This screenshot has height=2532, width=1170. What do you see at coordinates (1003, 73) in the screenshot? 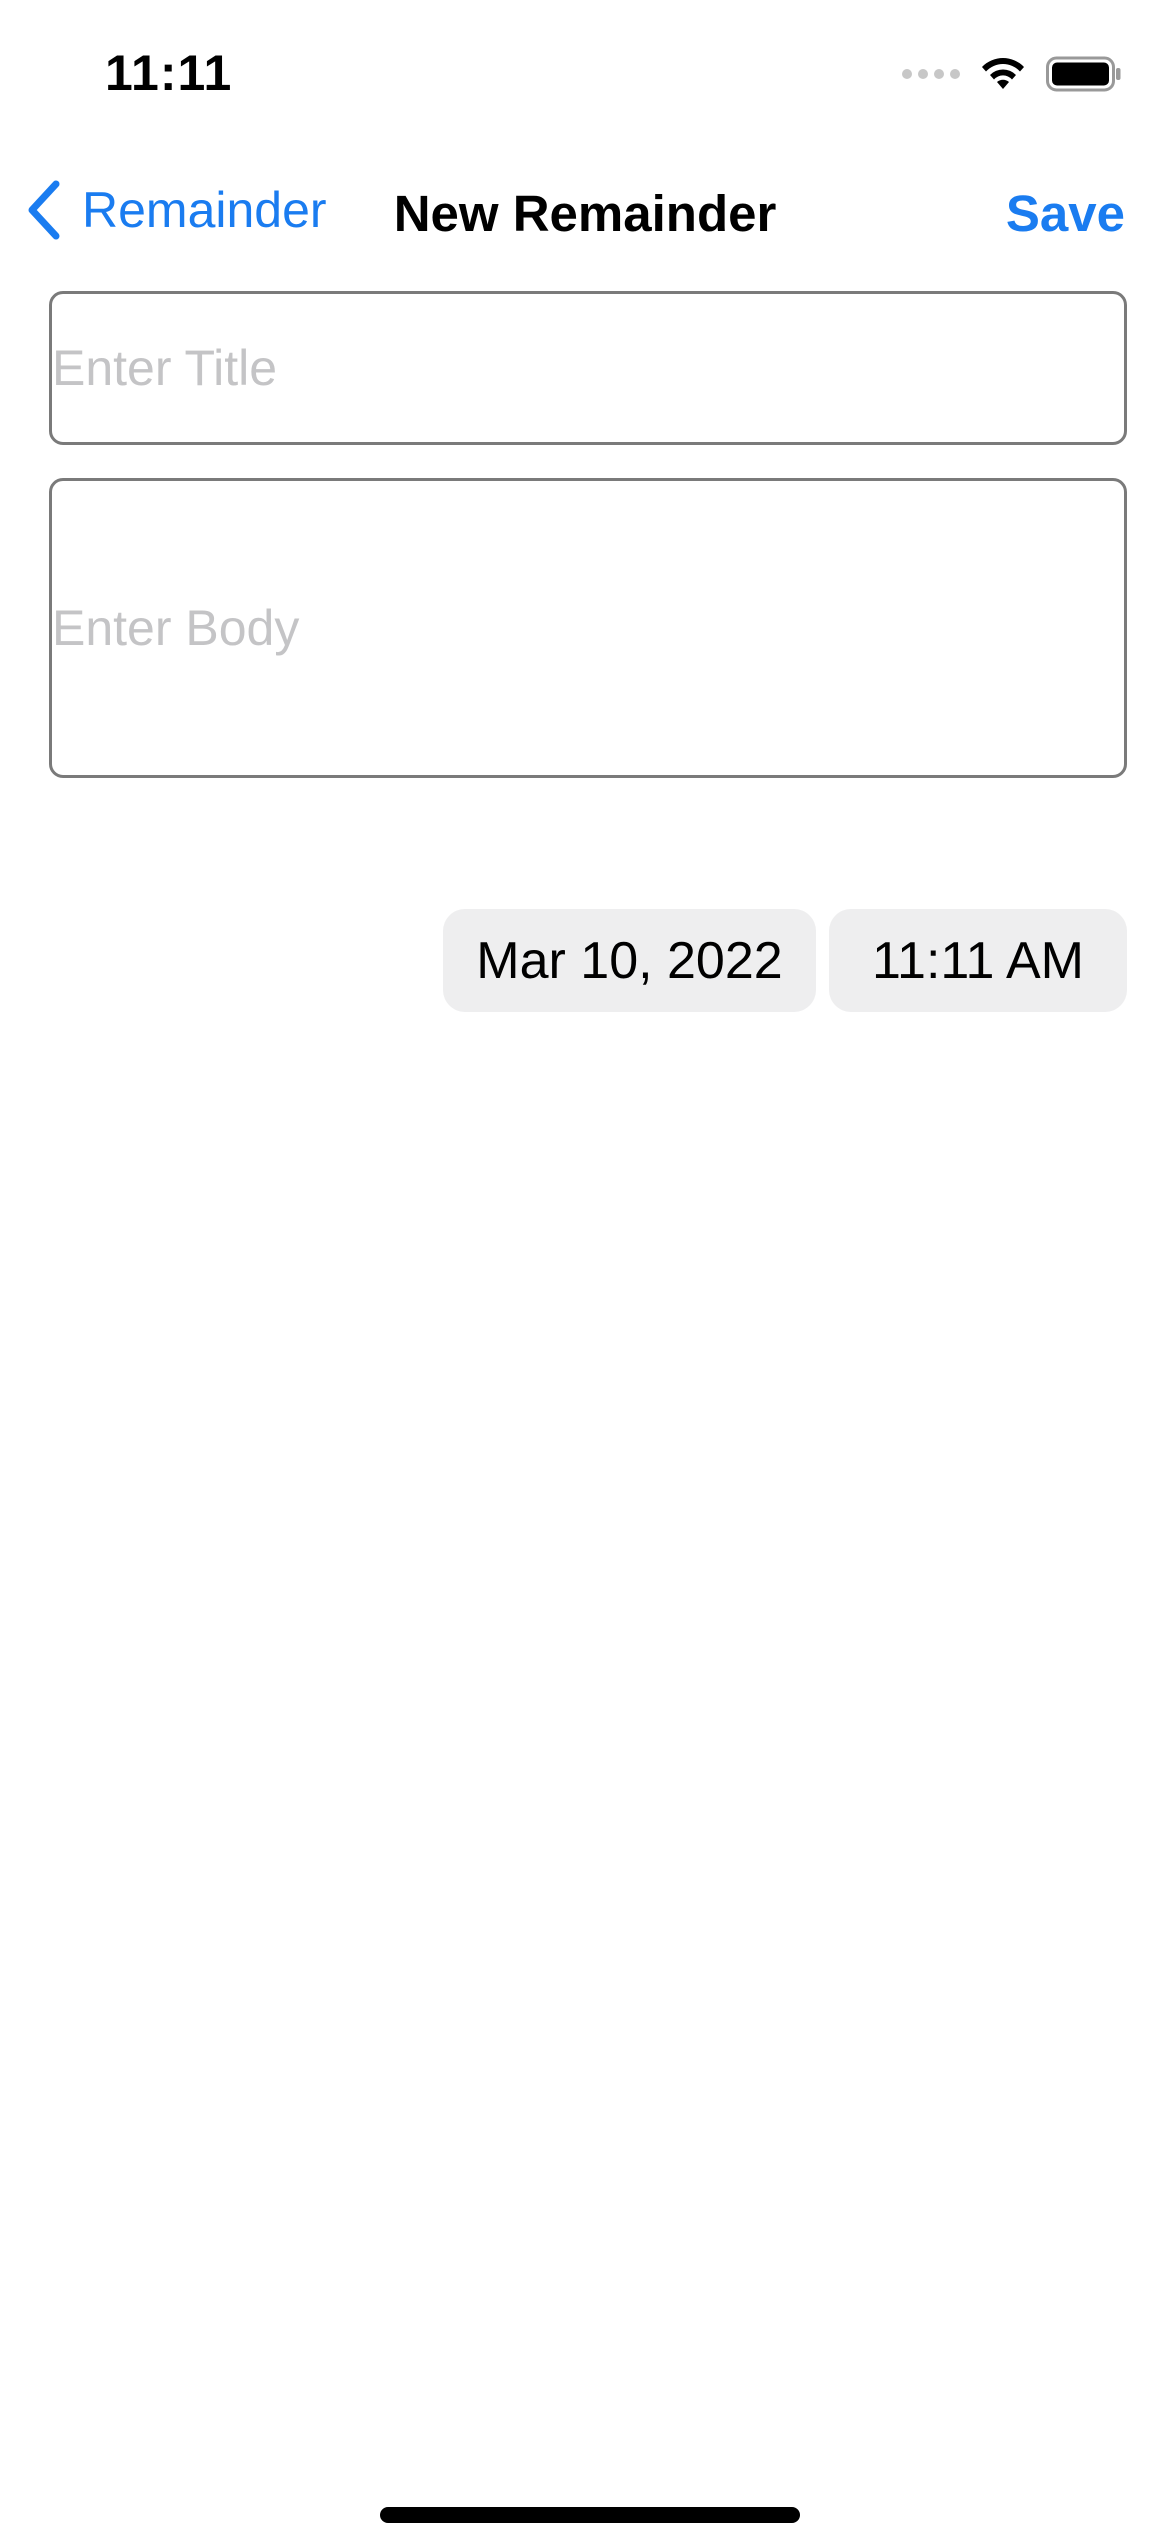
I see `wifi-icon` at bounding box center [1003, 73].